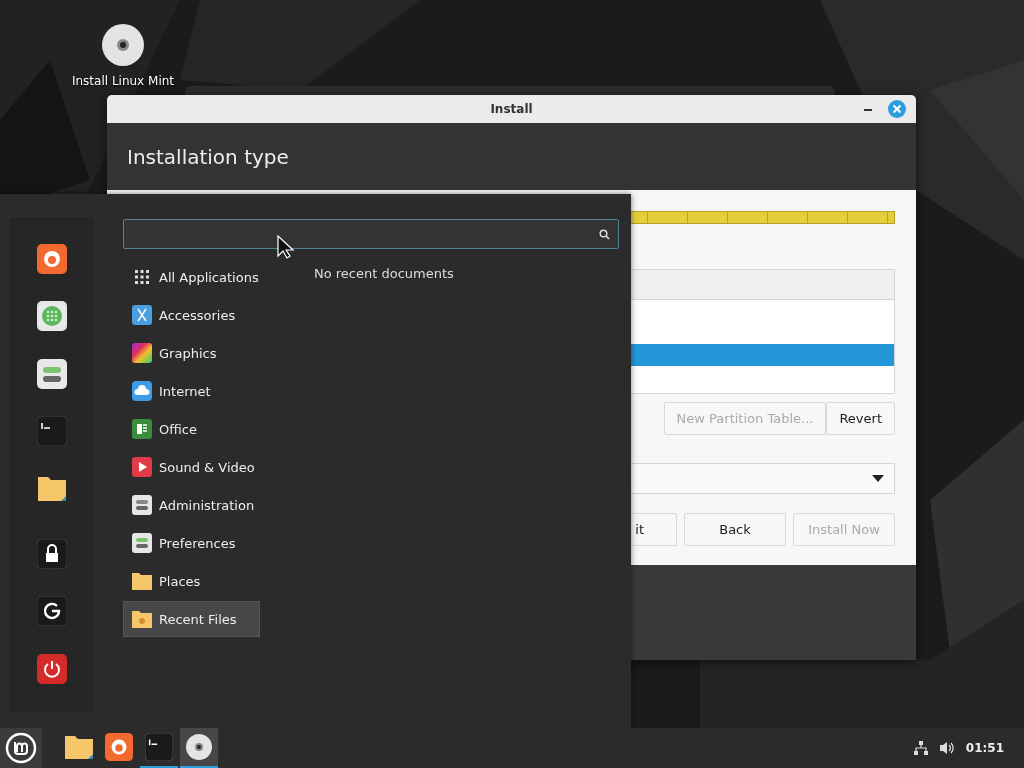 The height and width of the screenshot is (768, 1024). I want to click on category-item: Sound & Video, so click(191, 467).